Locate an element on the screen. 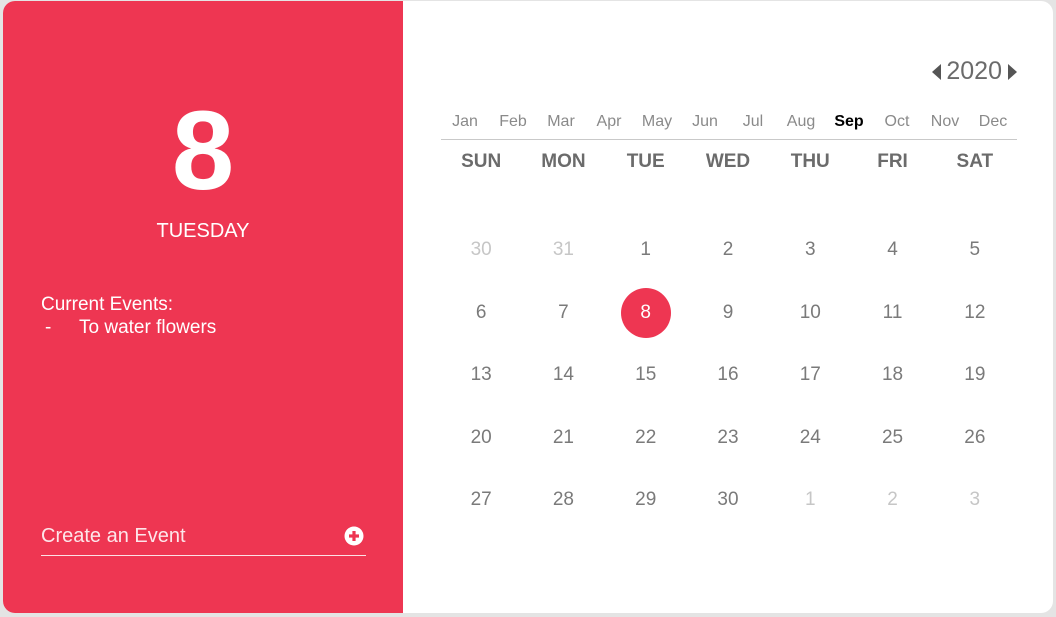 This screenshot has height=617, width=1056. month-jan: Jan is located at coordinates (465, 122).